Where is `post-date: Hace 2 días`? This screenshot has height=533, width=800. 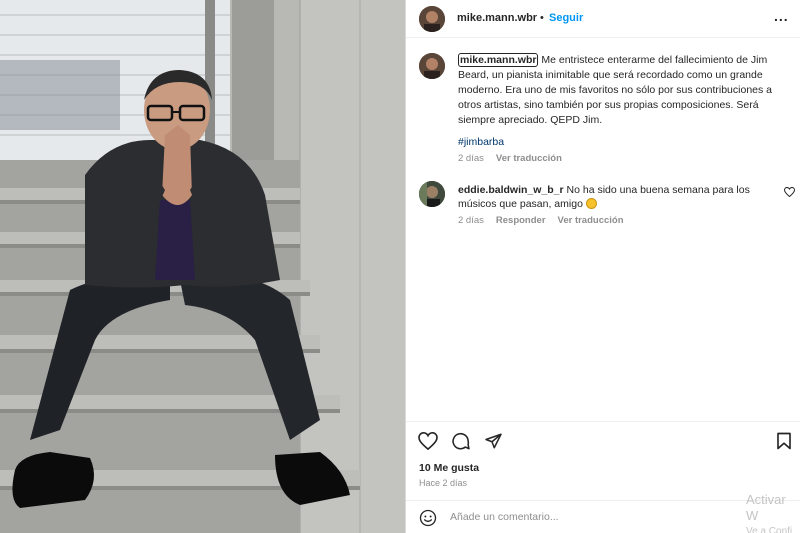 post-date: Hace 2 días is located at coordinates (443, 483).